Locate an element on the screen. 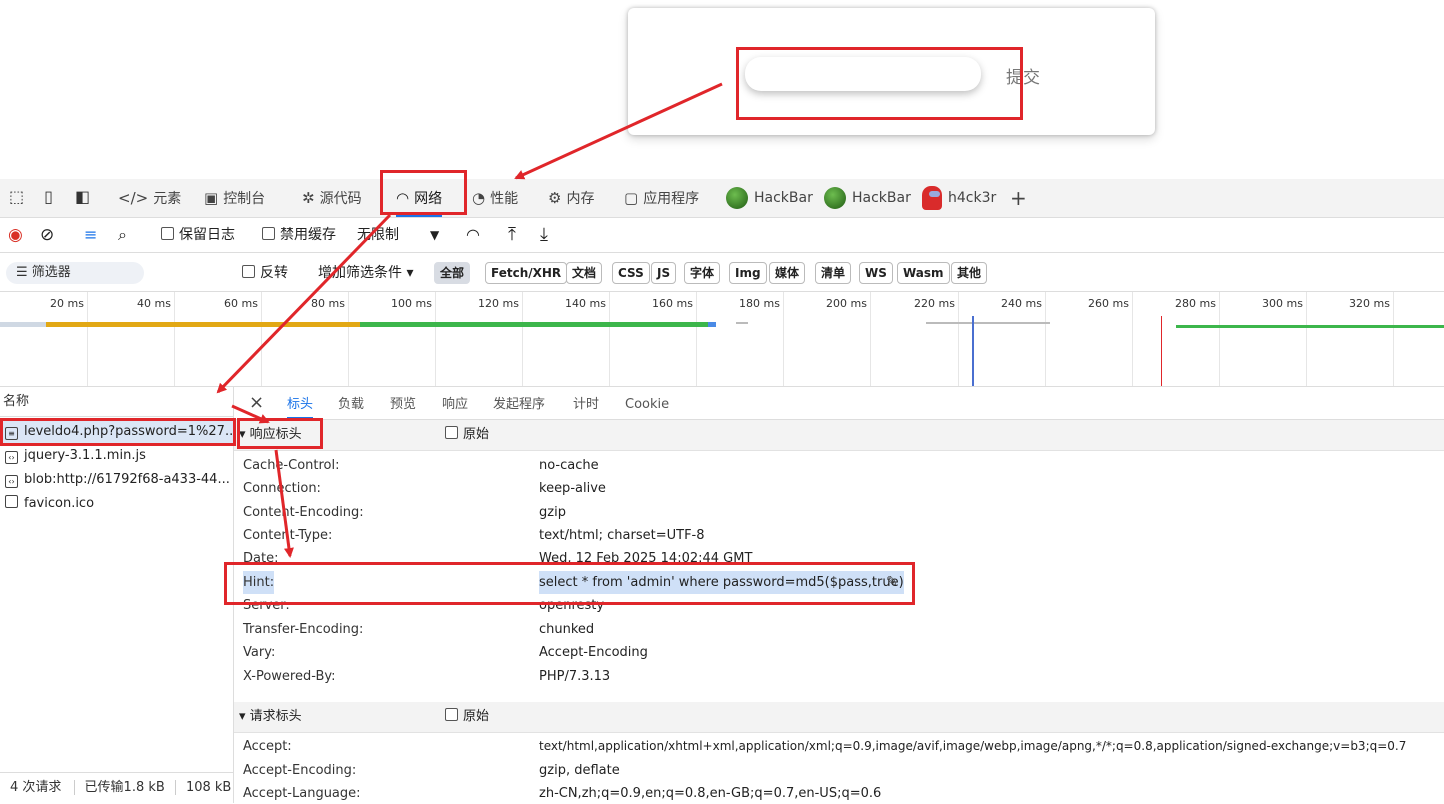 This screenshot has height=804, width=1444. tab-hackbar-2: HackBar is located at coordinates (867, 198).